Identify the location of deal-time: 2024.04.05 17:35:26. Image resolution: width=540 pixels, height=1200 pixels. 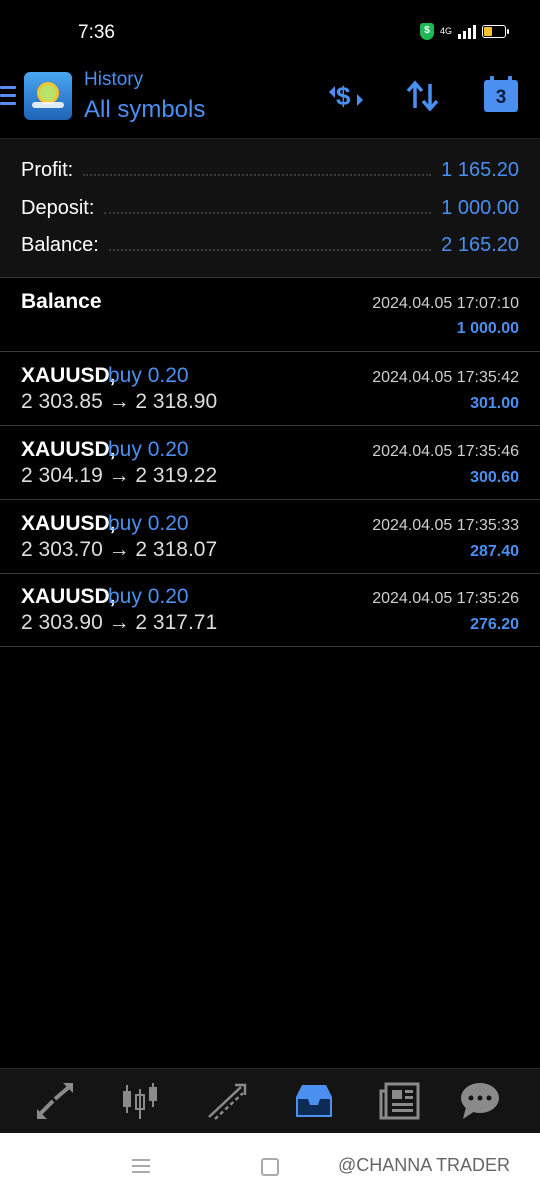
(445, 598).